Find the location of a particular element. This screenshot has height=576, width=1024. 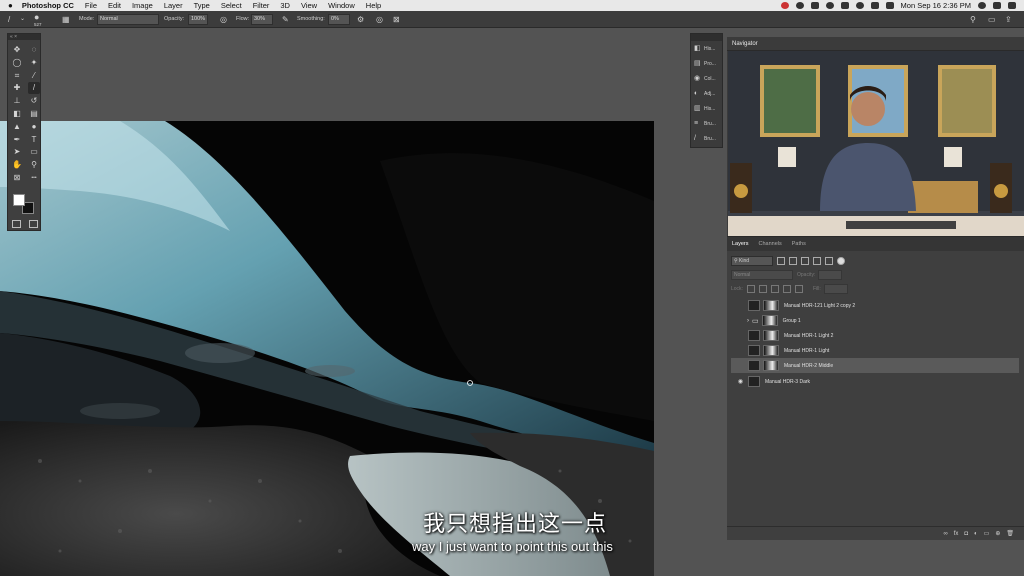

new-layer-icon: ⊕ is located at coordinates (997, 533).